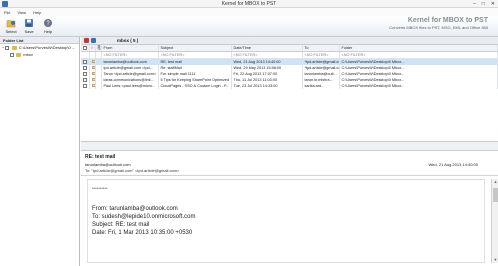 The image size is (498, 266). Describe the element at coordinates (93, 40) in the screenshot. I see `refresh-icon` at that location.